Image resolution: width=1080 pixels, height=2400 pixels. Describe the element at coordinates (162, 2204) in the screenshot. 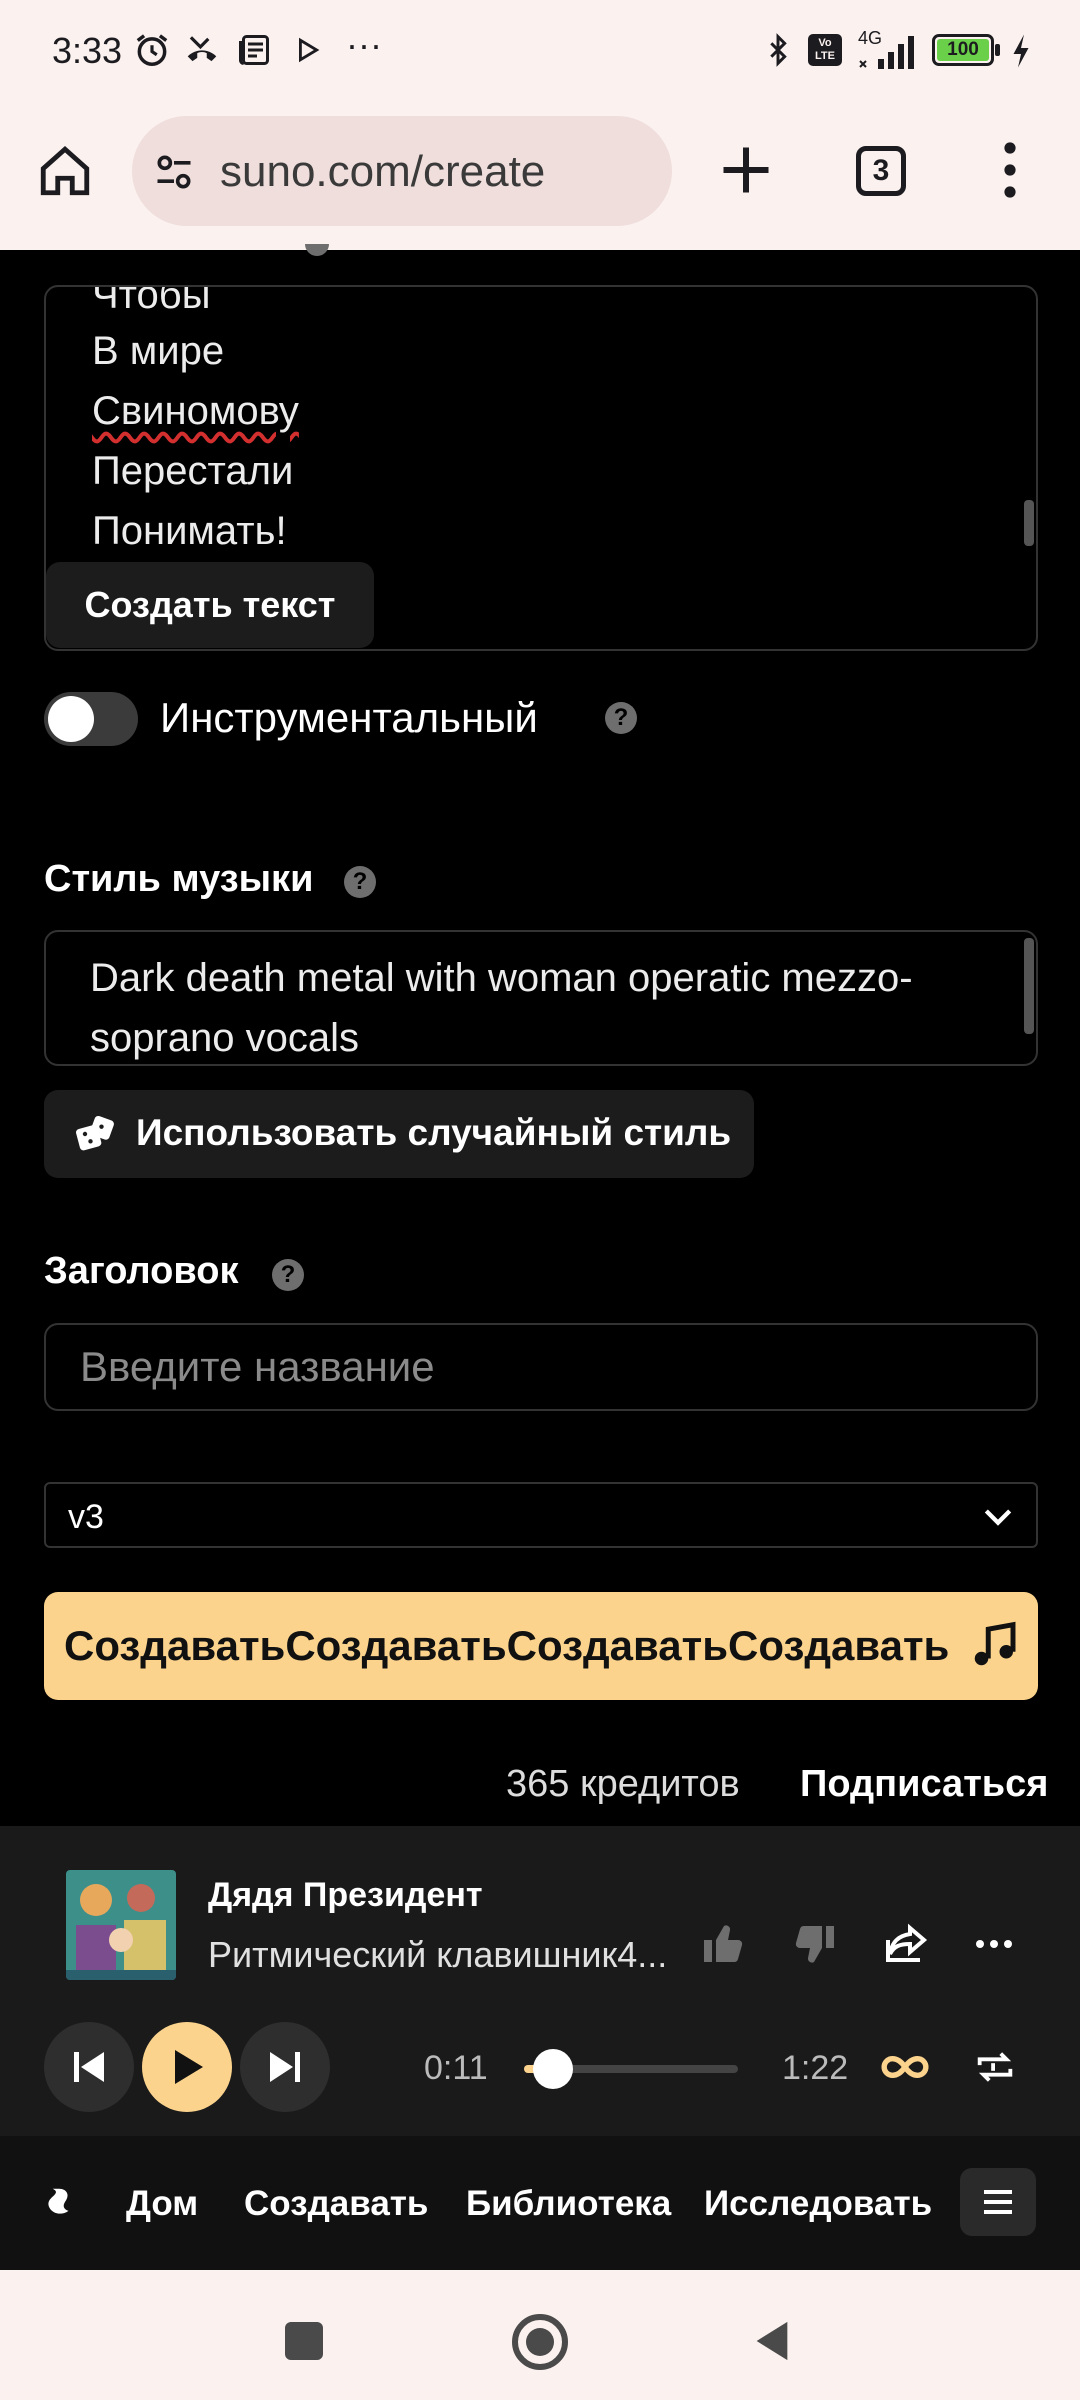

I see `nav-item-home: Дом` at that location.